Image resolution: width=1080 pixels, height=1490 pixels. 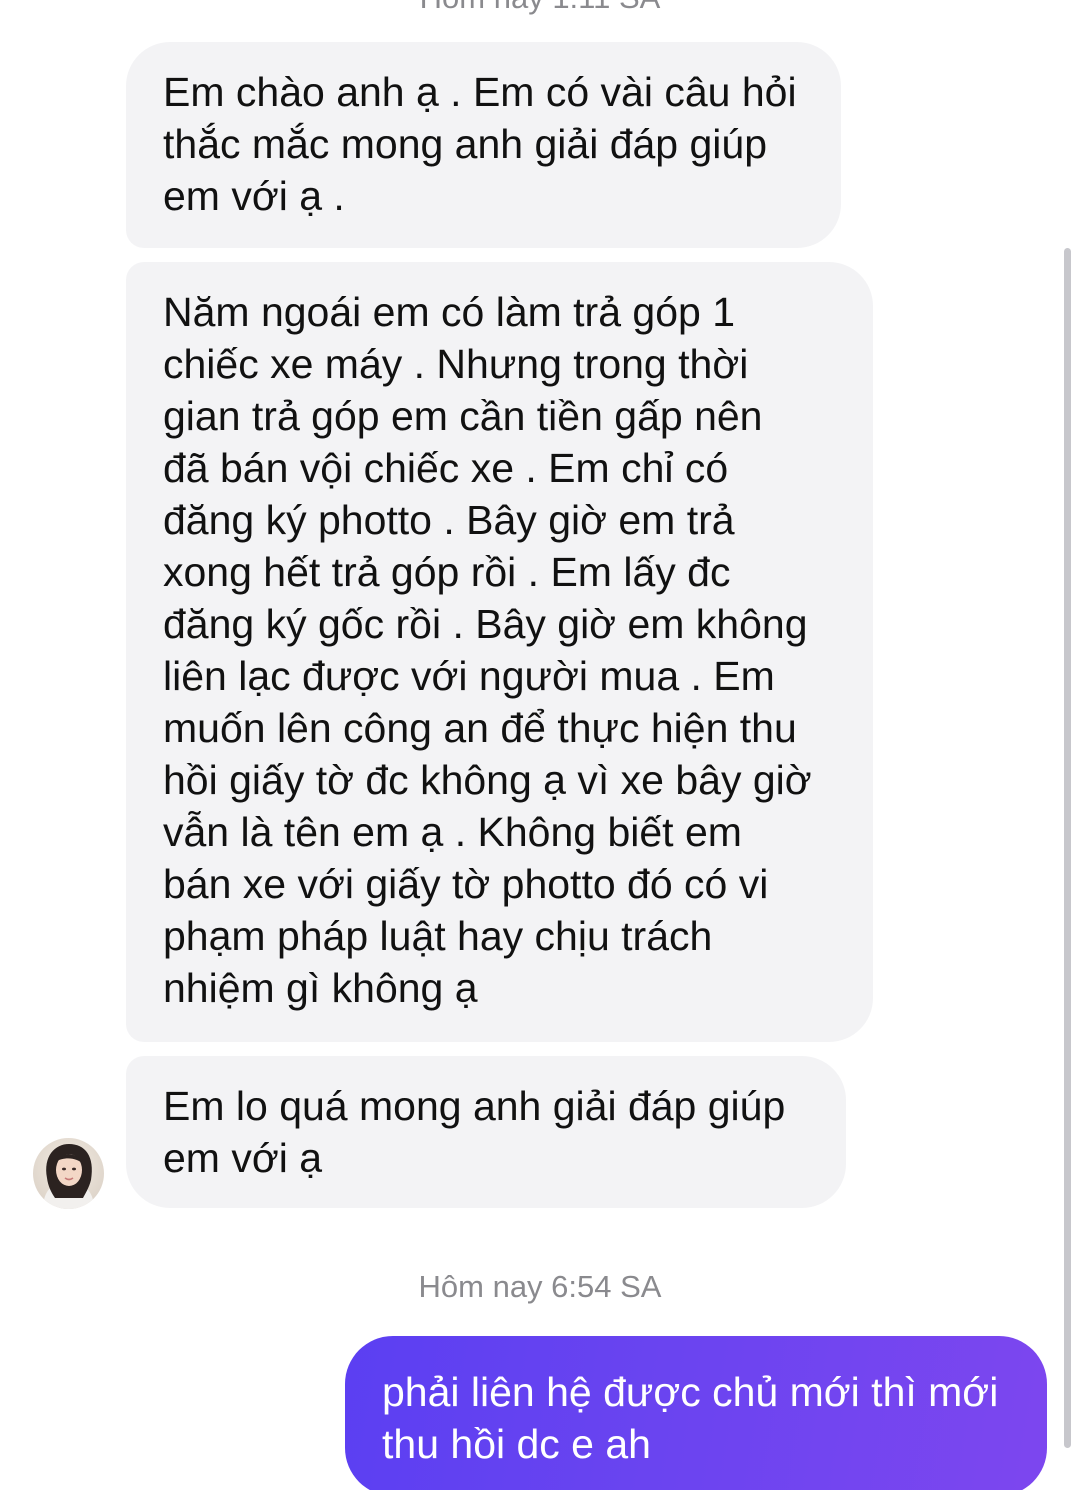 I want to click on scrollbar, so click(x=1067, y=848).